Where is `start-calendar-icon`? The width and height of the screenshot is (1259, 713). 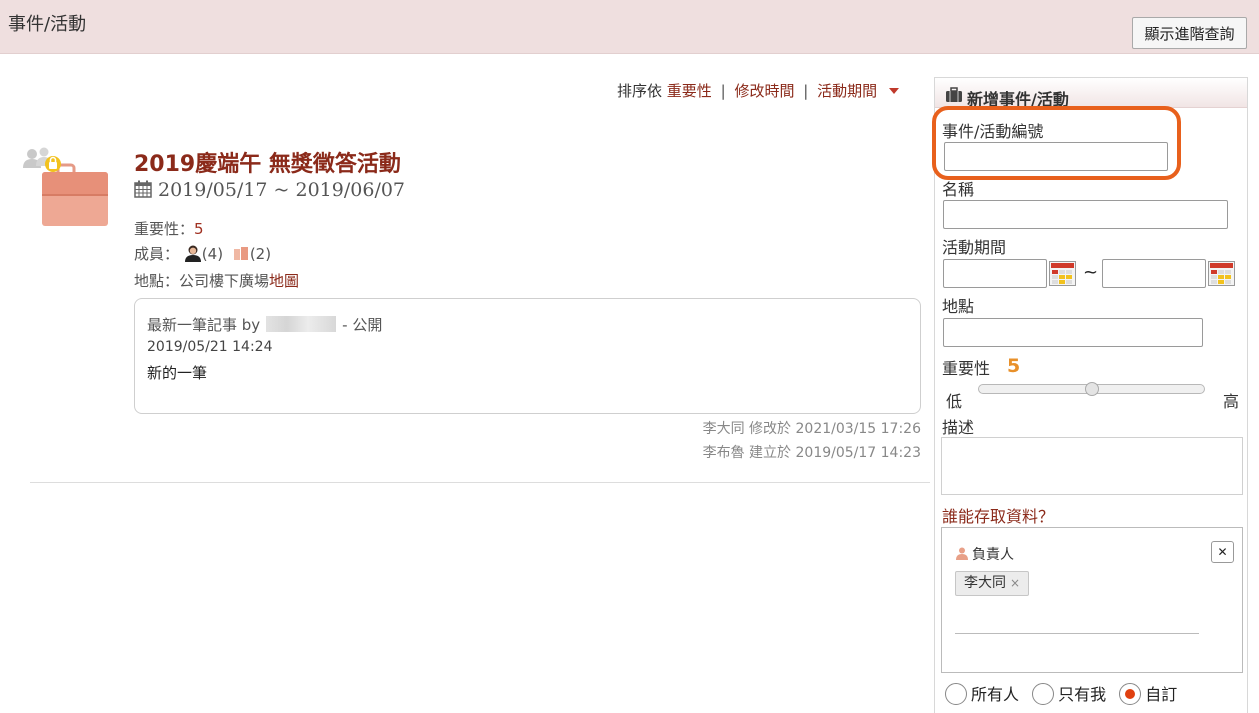 start-calendar-icon is located at coordinates (1062, 273).